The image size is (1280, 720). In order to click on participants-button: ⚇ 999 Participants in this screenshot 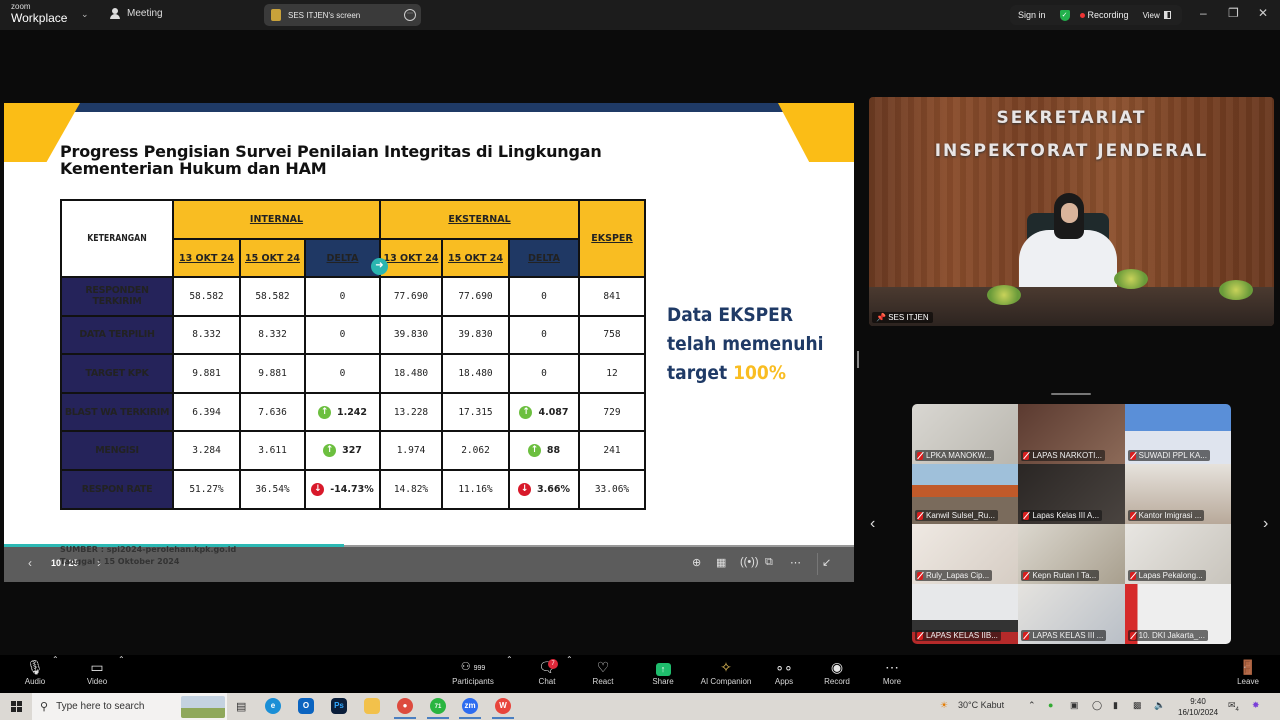, I will do `click(473, 674)`.